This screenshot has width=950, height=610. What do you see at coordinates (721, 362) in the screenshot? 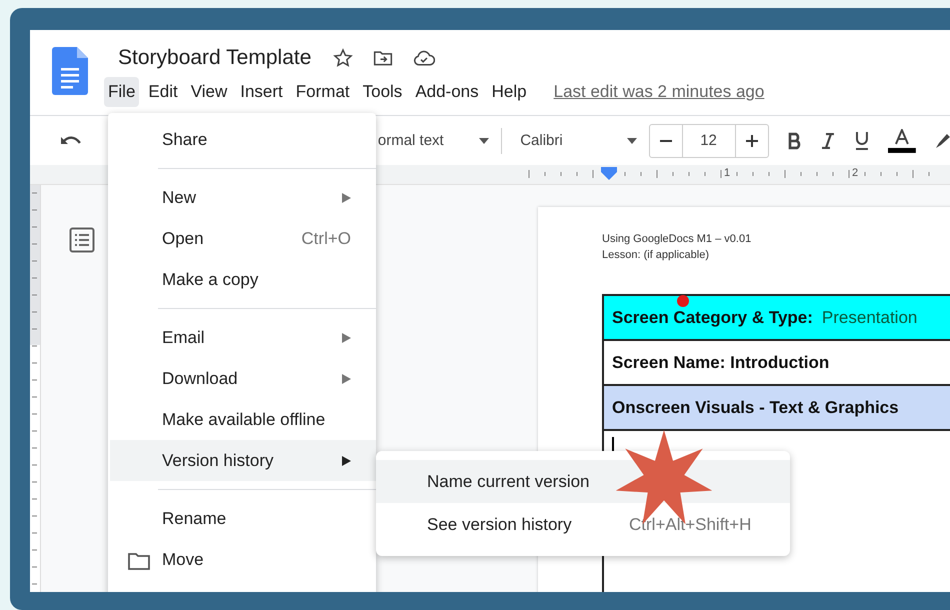
I see `row-label: Screen Name: Introduction` at bounding box center [721, 362].